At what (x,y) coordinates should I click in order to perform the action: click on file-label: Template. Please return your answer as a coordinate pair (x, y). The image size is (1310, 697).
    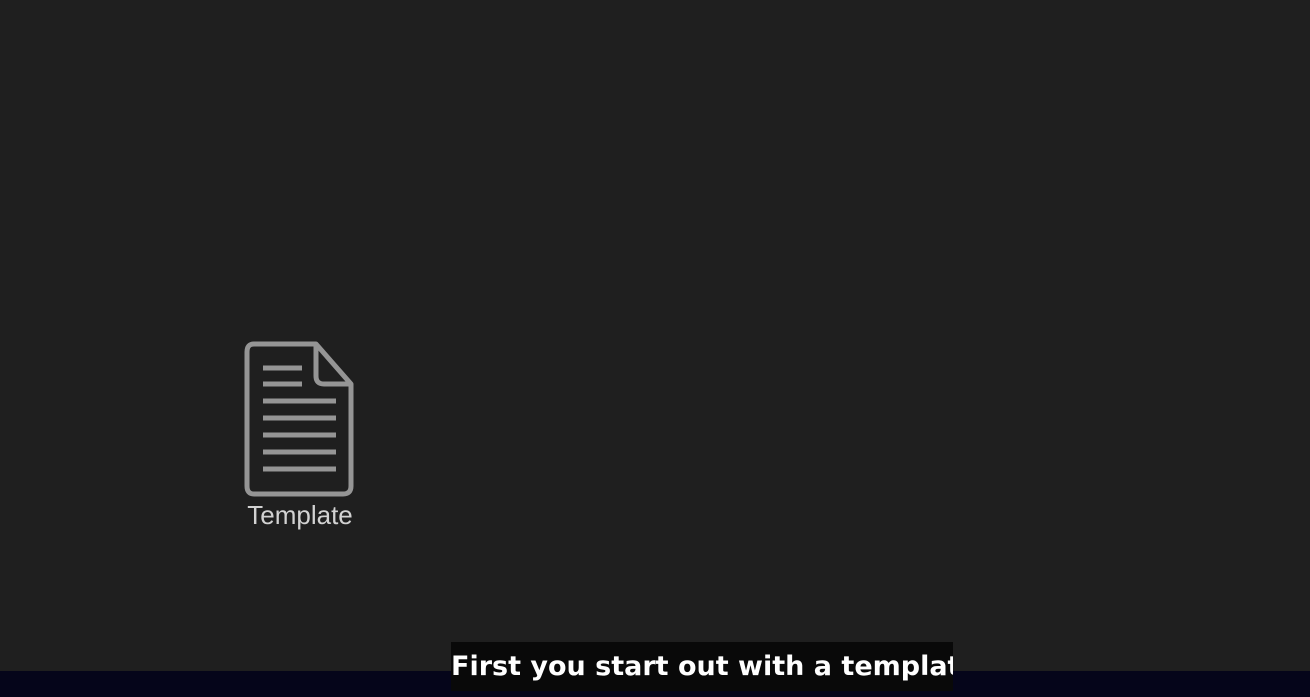
    Looking at the image, I should click on (300, 515).